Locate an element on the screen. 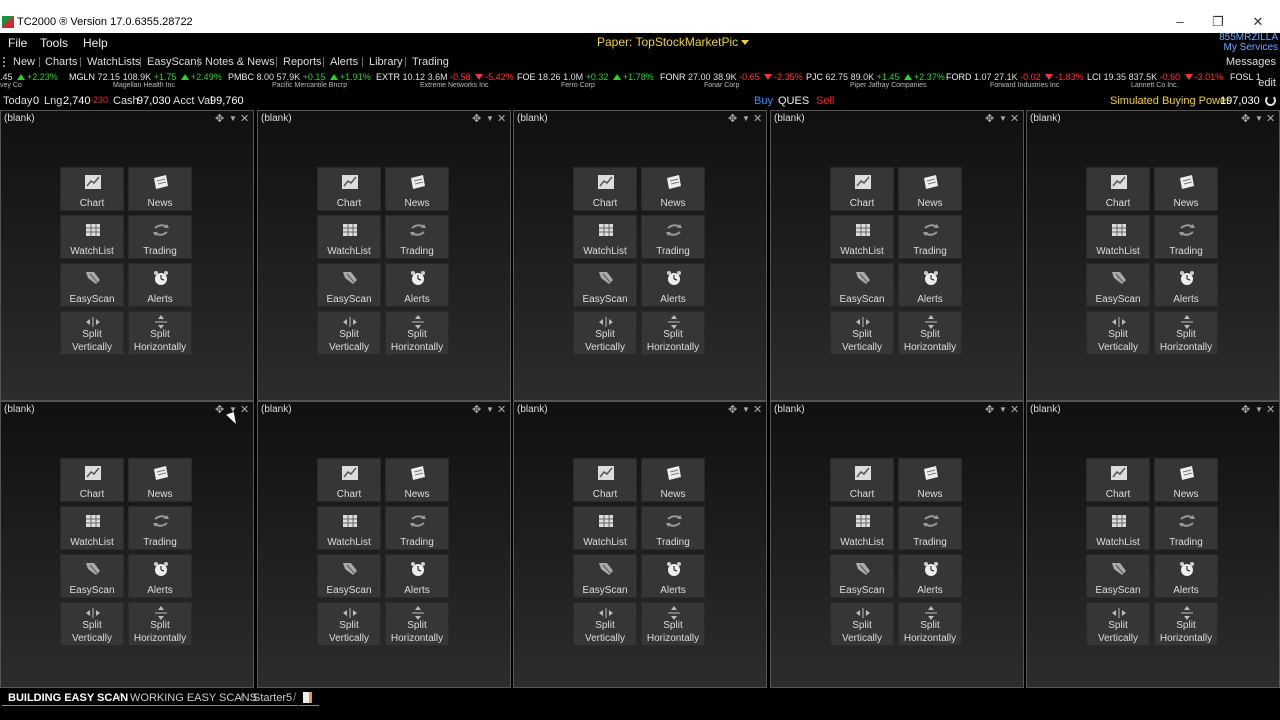  toolbar-library: Library is located at coordinates (386, 62).